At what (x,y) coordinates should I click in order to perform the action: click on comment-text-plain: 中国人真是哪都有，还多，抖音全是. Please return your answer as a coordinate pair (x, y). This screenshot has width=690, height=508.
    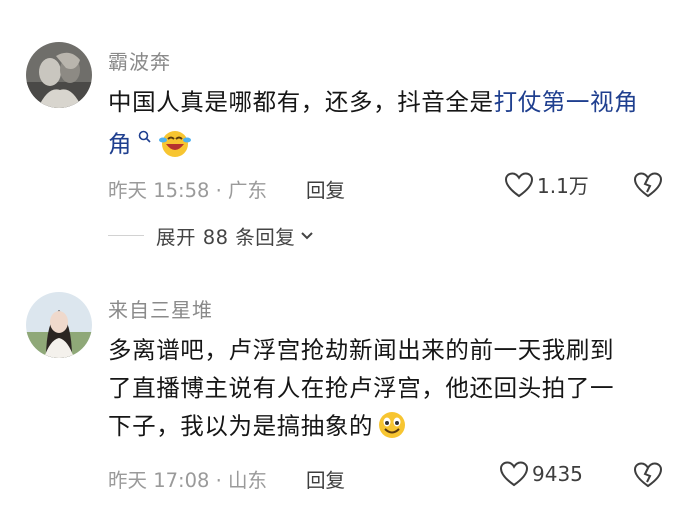
    Looking at the image, I should click on (301, 102).